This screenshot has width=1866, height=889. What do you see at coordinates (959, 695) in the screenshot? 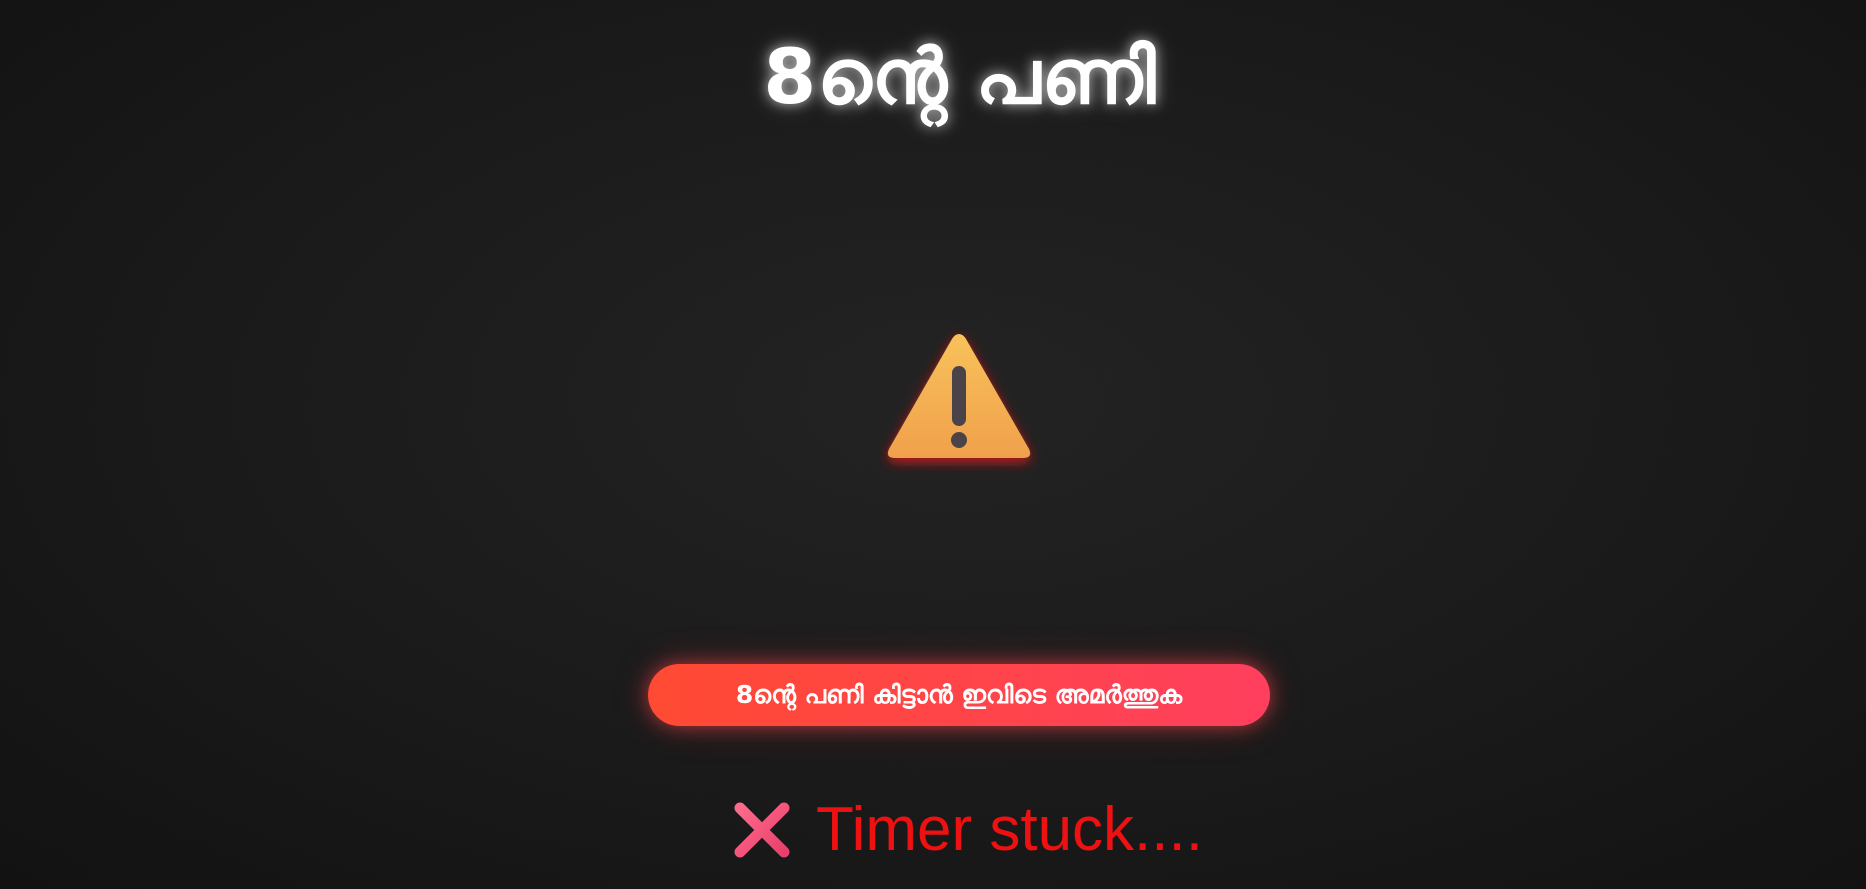
I see `press-here-button: 8ന്റെ പണി കിട്ടാൻ ഇവിടെ അമർത്തുക` at bounding box center [959, 695].